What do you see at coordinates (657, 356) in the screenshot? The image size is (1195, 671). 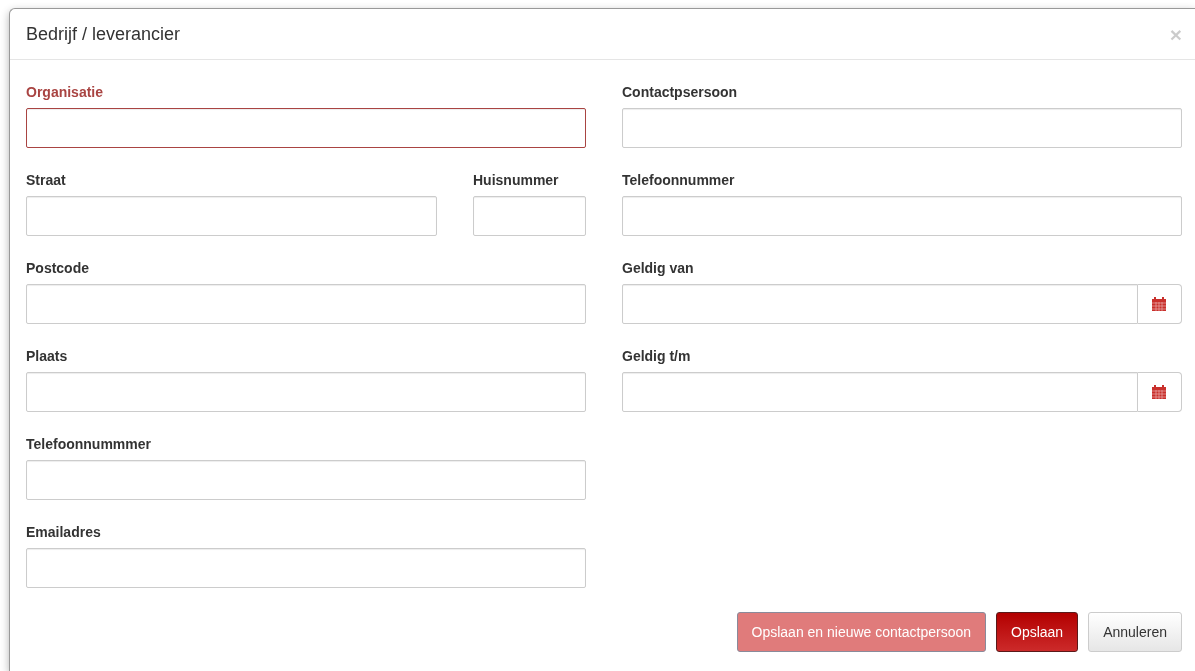 I see `field-label: Geldig t/m` at bounding box center [657, 356].